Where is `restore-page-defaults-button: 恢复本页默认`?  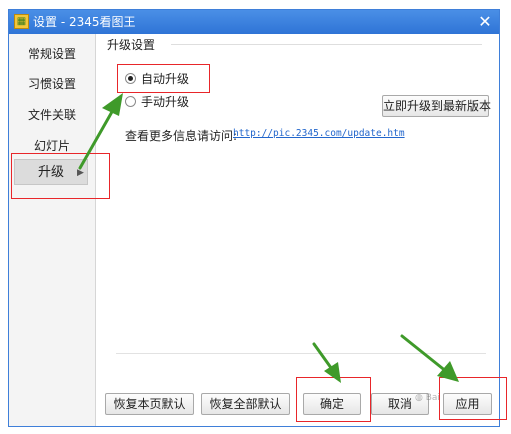 restore-page-defaults-button: 恢复本页默认 is located at coordinates (149, 404).